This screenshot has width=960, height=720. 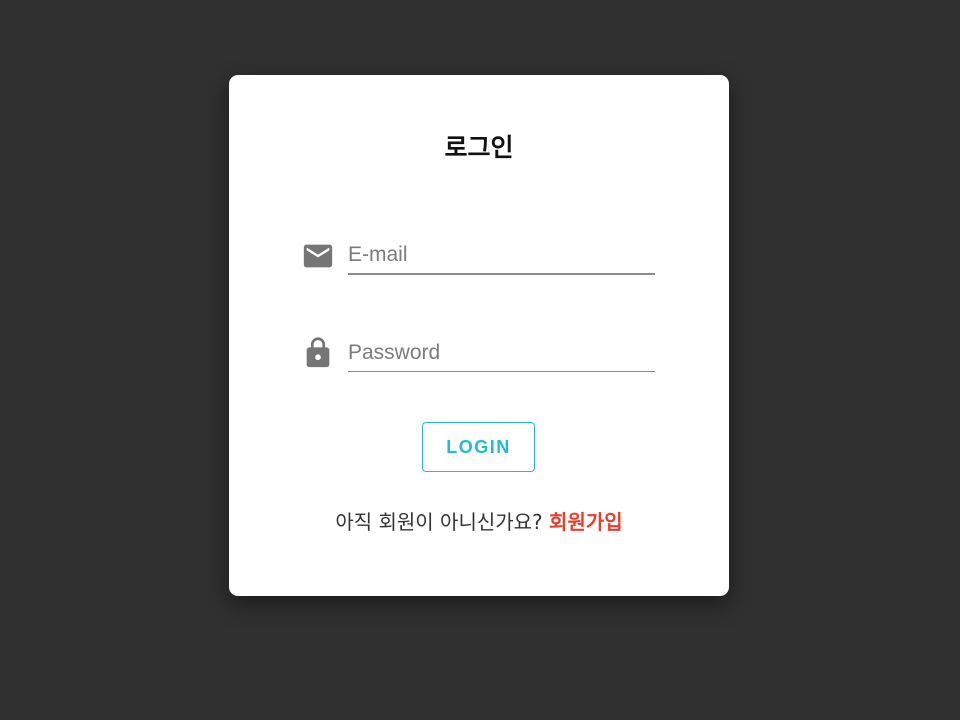 I want to click on mail-icon, so click(x=318, y=256).